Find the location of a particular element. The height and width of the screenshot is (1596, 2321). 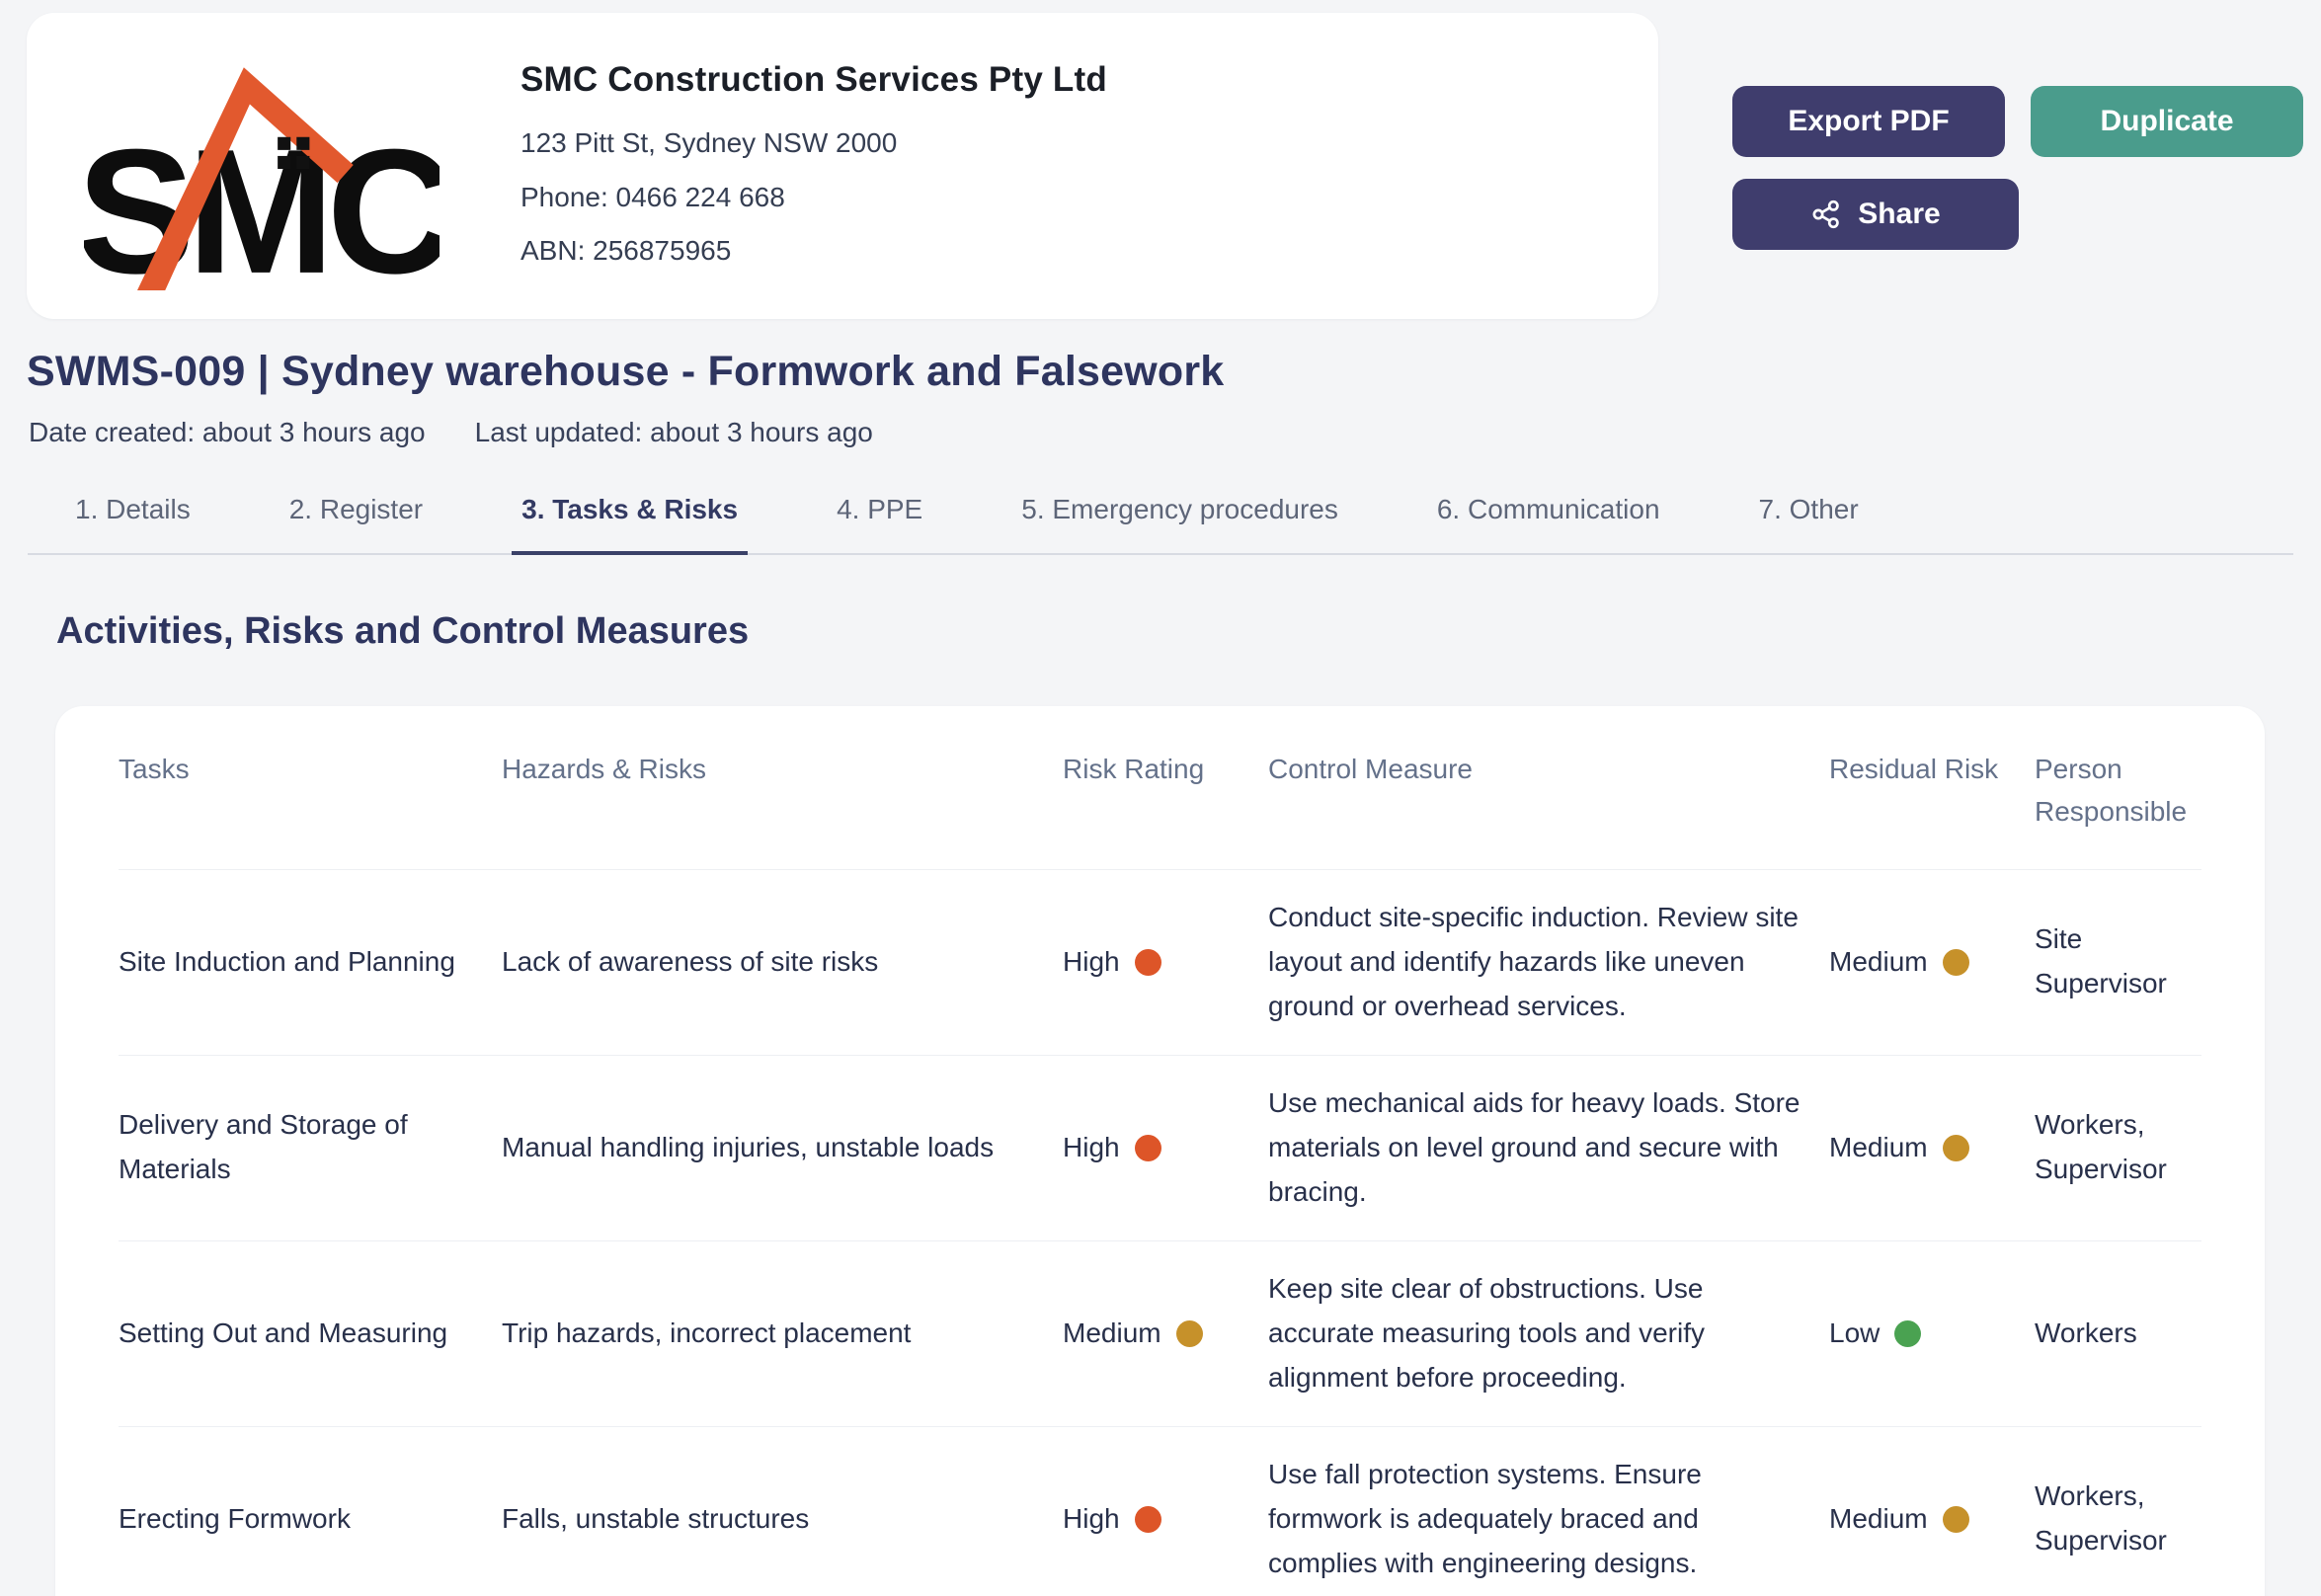

section-heading: Activities, Risks and Control Measures is located at coordinates (403, 631).